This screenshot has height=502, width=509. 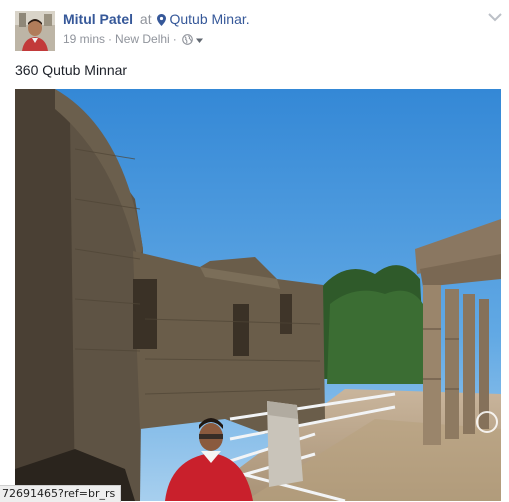 I want to click on avatar, so click(x=35, y=31).